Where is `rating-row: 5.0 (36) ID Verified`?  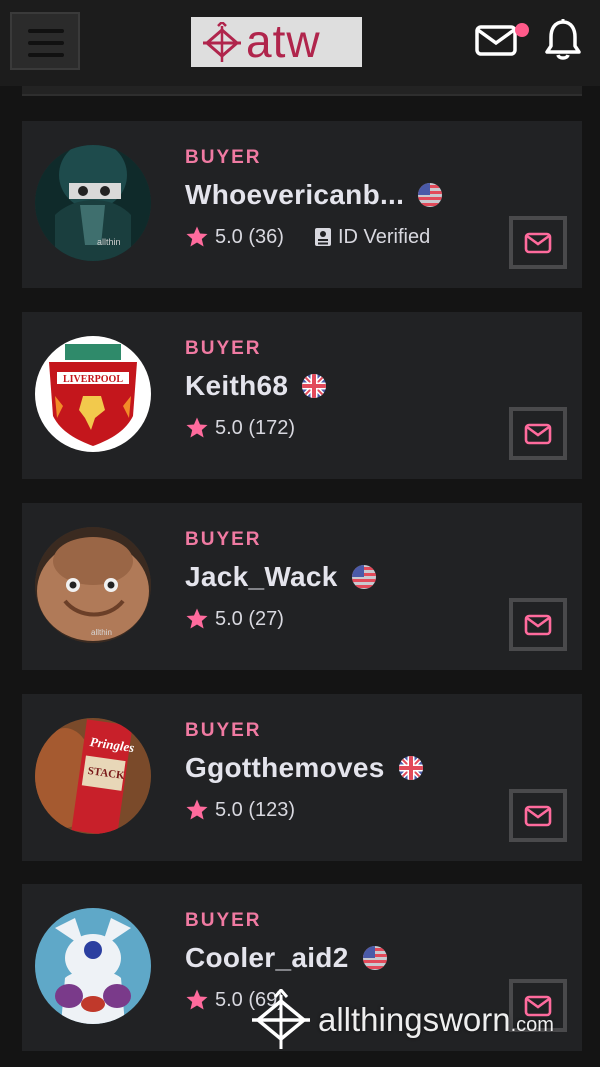 rating-row: 5.0 (36) ID Verified is located at coordinates (307, 237).